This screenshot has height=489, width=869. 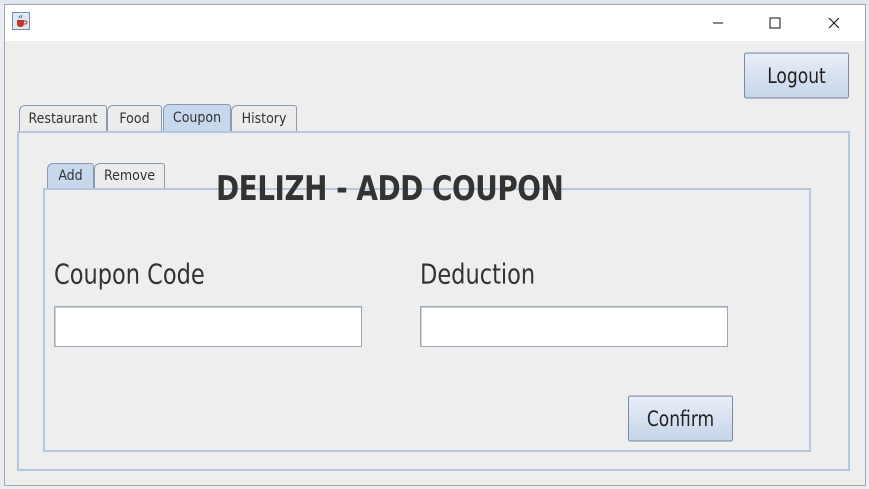 I want to click on deduction-input, so click(x=574, y=326).